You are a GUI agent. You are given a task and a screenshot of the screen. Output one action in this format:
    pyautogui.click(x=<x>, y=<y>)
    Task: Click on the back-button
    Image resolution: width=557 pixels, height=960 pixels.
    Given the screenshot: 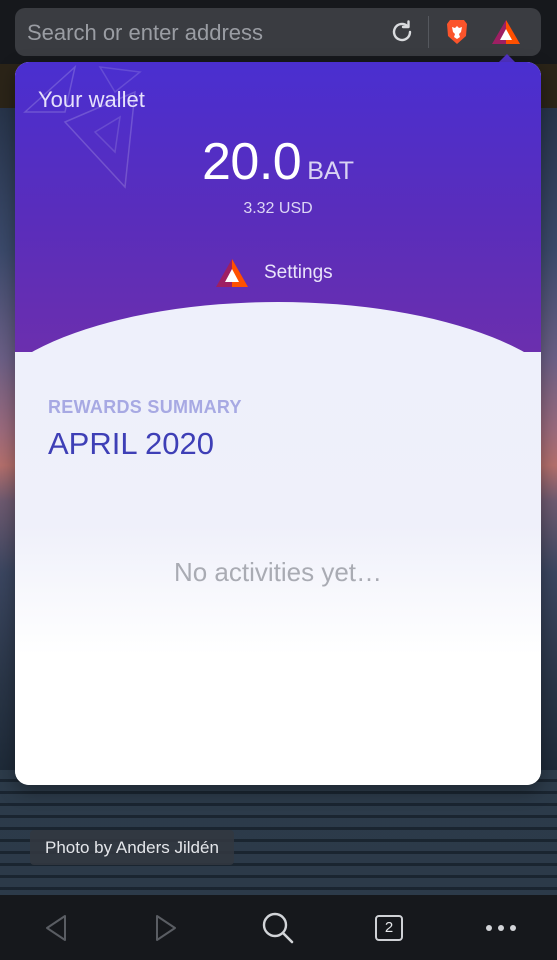 What is the action you would take?
    pyautogui.click(x=56, y=927)
    